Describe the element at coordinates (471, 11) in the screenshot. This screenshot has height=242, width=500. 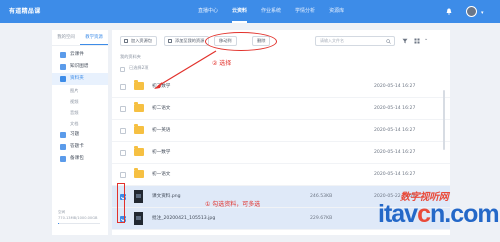
I see `avatar` at that location.